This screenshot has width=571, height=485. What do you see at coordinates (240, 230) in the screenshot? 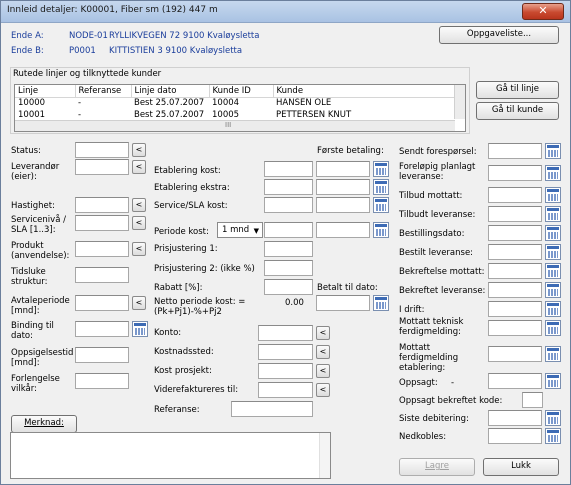
I see `period-select: 1 mnd ▼` at bounding box center [240, 230].